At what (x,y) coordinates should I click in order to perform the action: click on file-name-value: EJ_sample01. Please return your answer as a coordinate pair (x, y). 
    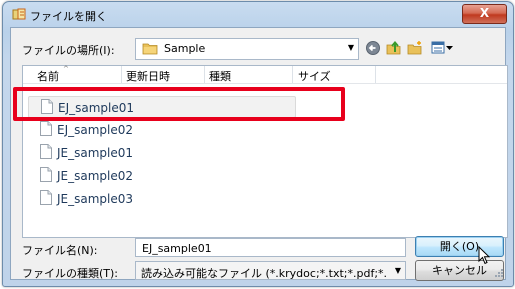
    Looking at the image, I should click on (177, 248).